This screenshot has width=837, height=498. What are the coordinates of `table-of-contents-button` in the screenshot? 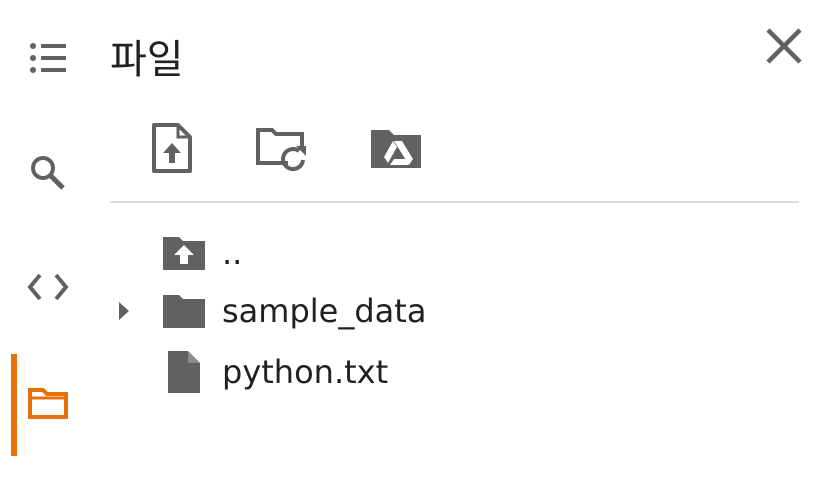 It's located at (48, 60).